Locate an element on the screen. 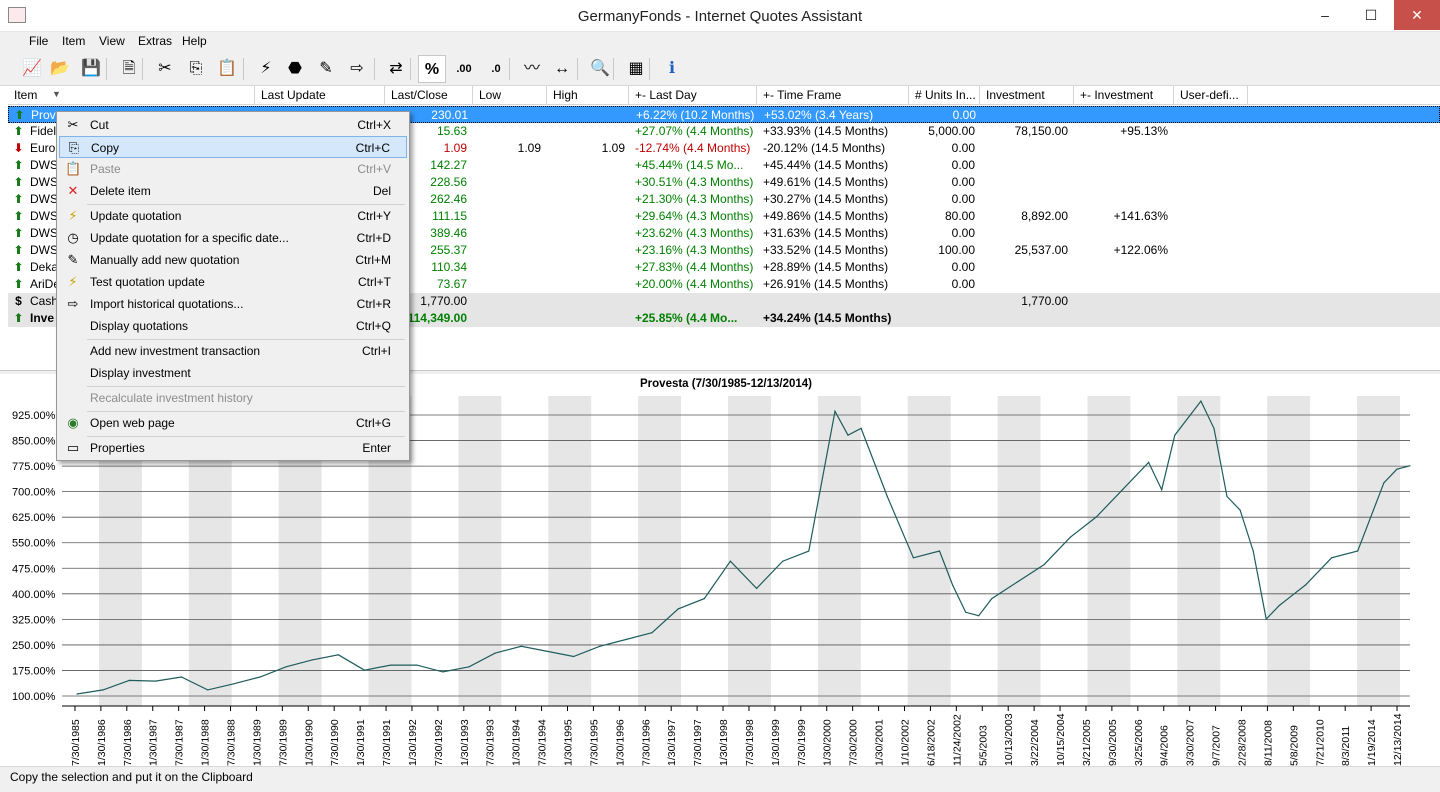 The image size is (1440, 792). x-tick-label: 3/25/2006 is located at coordinates (1139, 742).